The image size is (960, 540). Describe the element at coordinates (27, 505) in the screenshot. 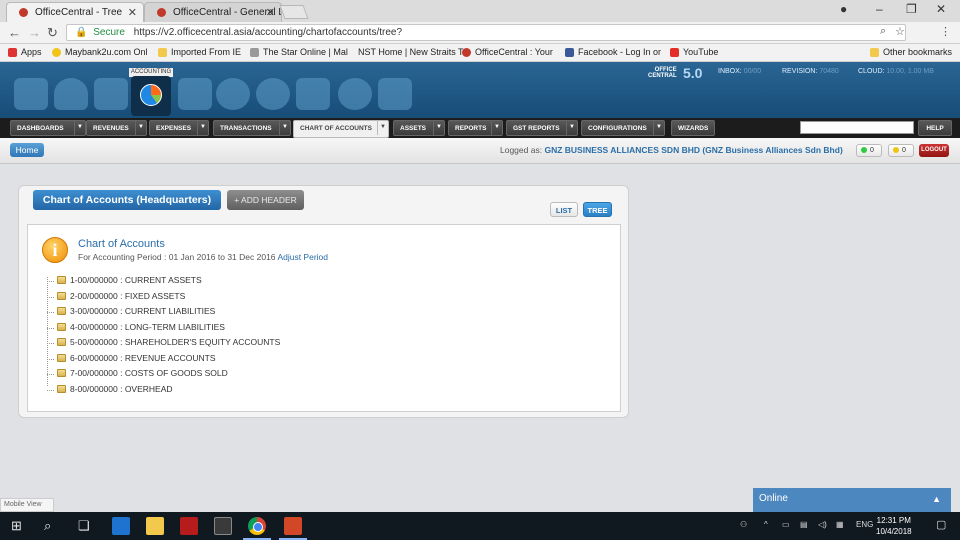

I see `mobile-view-link: Mobile View` at that location.